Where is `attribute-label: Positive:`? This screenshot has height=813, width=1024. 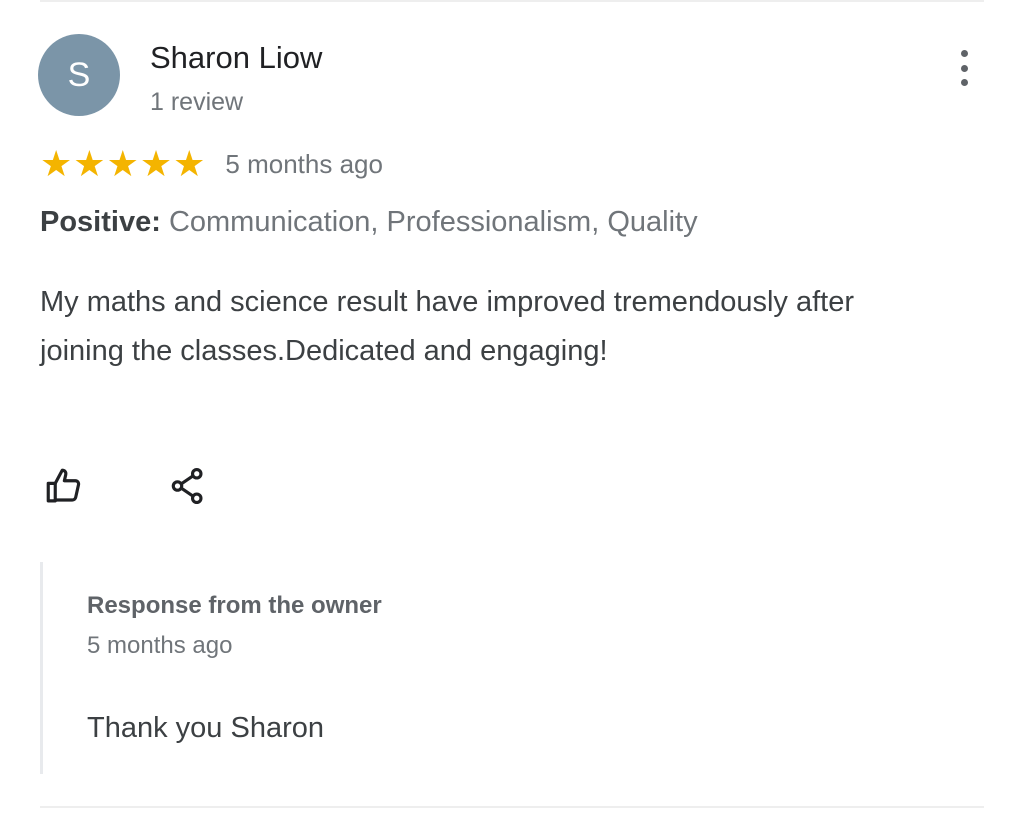
attribute-label: Positive: is located at coordinates (100, 222).